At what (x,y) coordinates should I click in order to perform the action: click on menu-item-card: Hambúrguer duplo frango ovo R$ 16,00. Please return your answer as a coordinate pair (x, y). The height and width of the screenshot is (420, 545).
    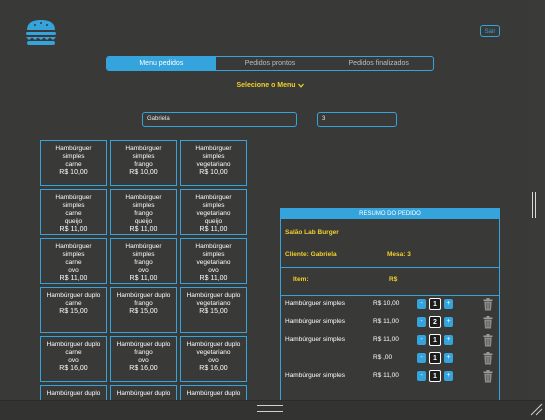
    Looking at the image, I should click on (143, 359).